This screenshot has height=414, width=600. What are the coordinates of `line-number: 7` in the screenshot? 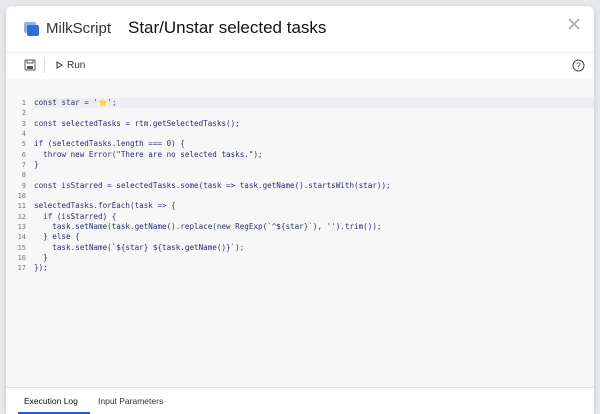 It's located at (23, 165).